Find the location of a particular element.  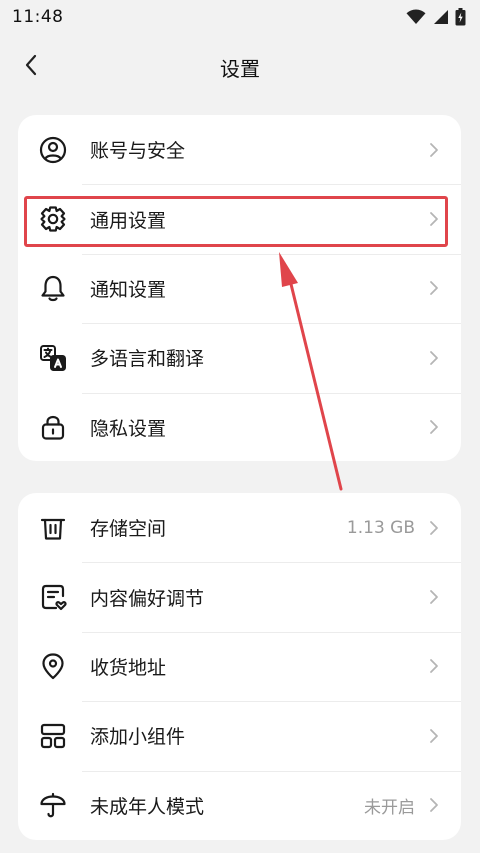

settings-item-label: 收货地址 is located at coordinates (128, 667).